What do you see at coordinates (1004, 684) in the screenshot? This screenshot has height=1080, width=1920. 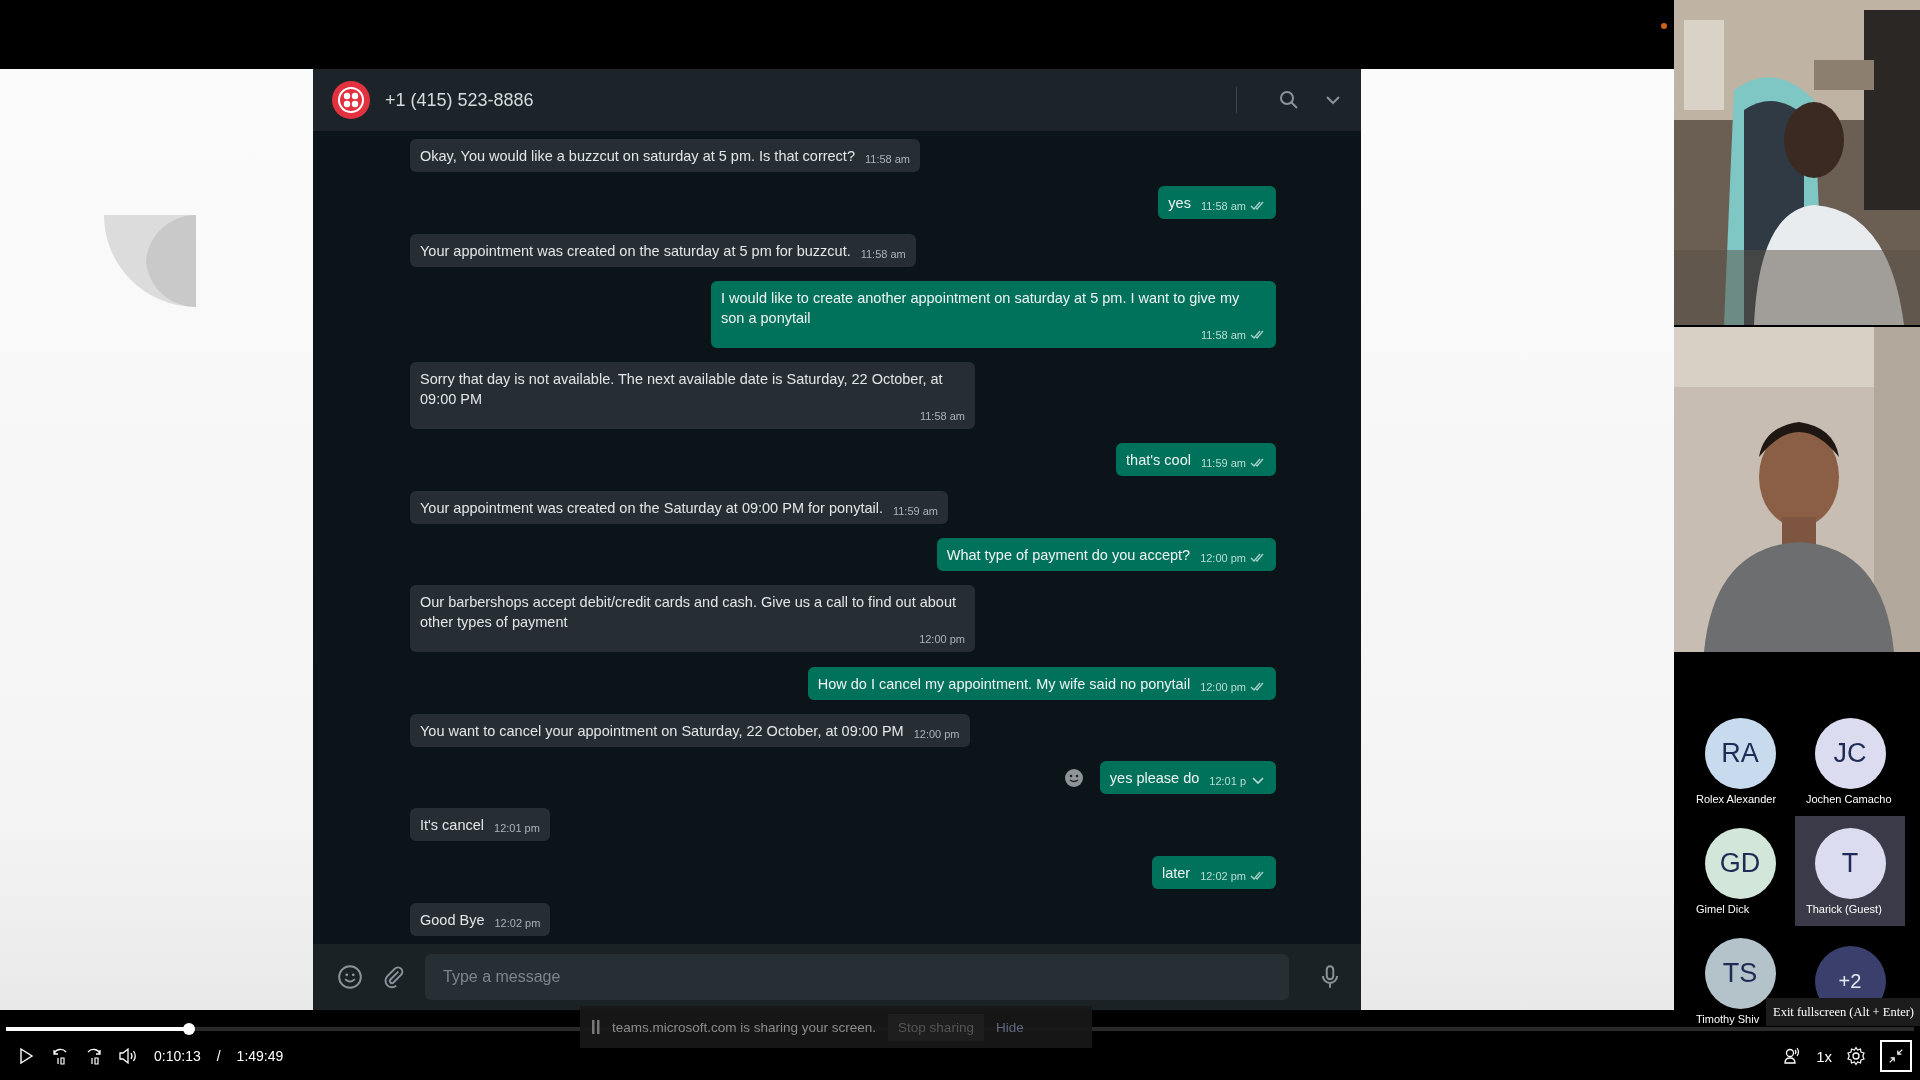 I see `message-text: How do I cancel my appointment. My wife said no ponytail` at bounding box center [1004, 684].